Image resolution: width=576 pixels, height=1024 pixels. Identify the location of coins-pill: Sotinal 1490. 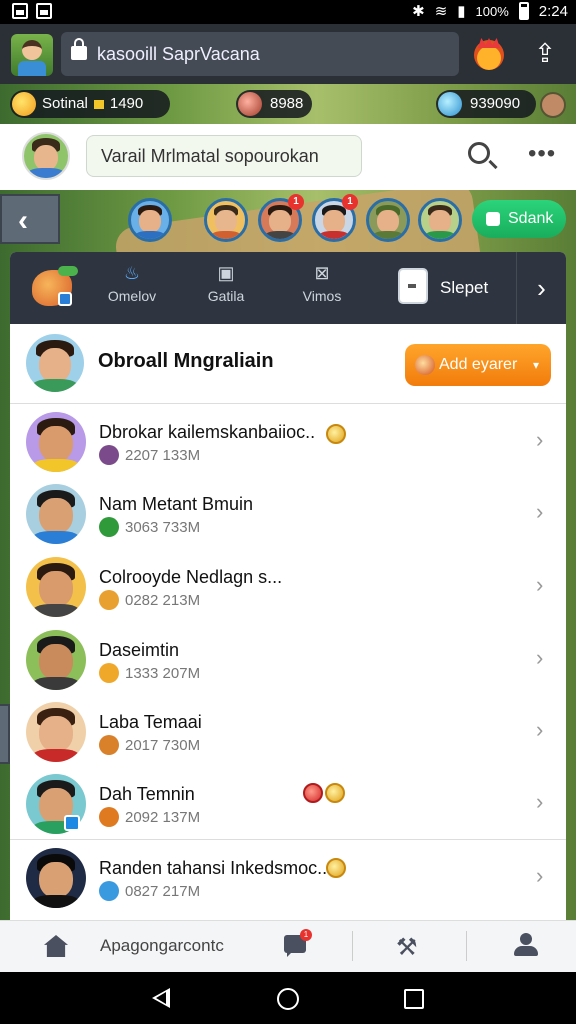
(90, 104).